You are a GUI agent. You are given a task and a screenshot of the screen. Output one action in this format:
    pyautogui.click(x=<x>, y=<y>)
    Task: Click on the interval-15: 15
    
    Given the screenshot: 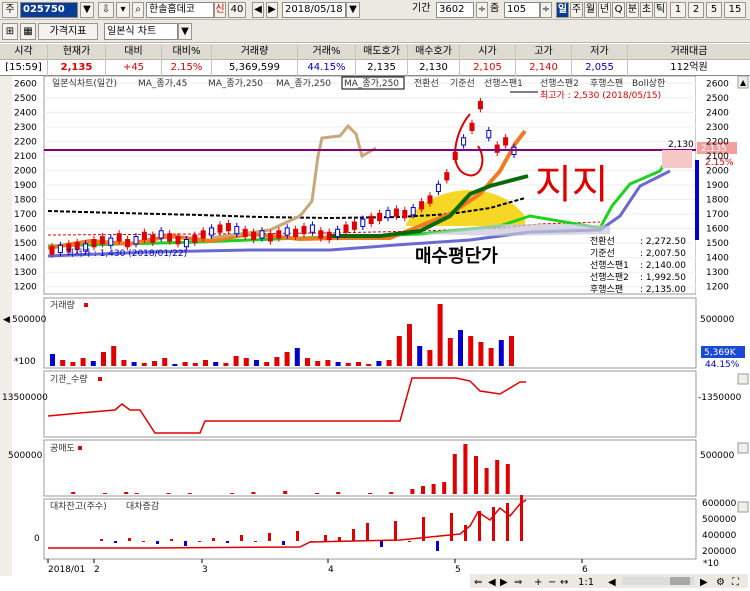 What is the action you would take?
    pyautogui.click(x=735, y=10)
    